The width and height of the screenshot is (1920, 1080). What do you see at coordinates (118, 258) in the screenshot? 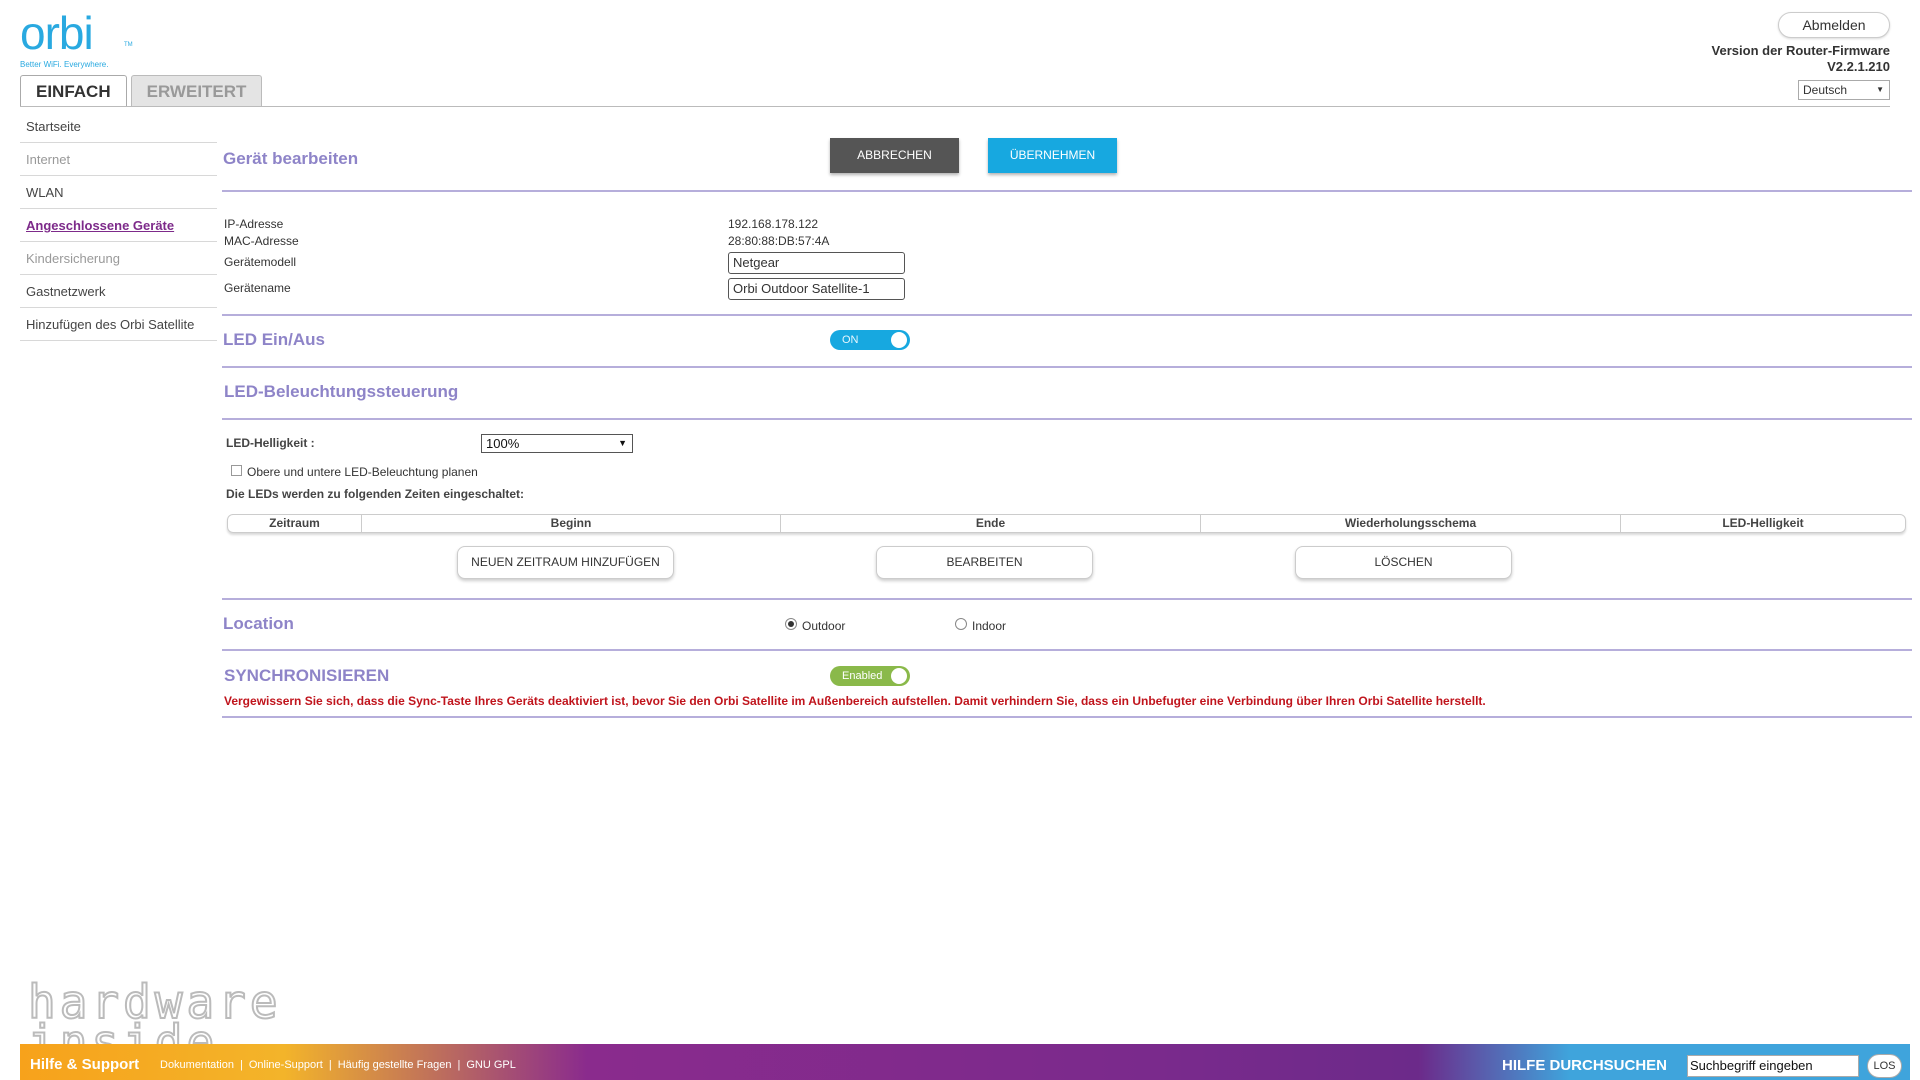
I see `sidebar-item-kindersicherung: Kindersicherung` at bounding box center [118, 258].